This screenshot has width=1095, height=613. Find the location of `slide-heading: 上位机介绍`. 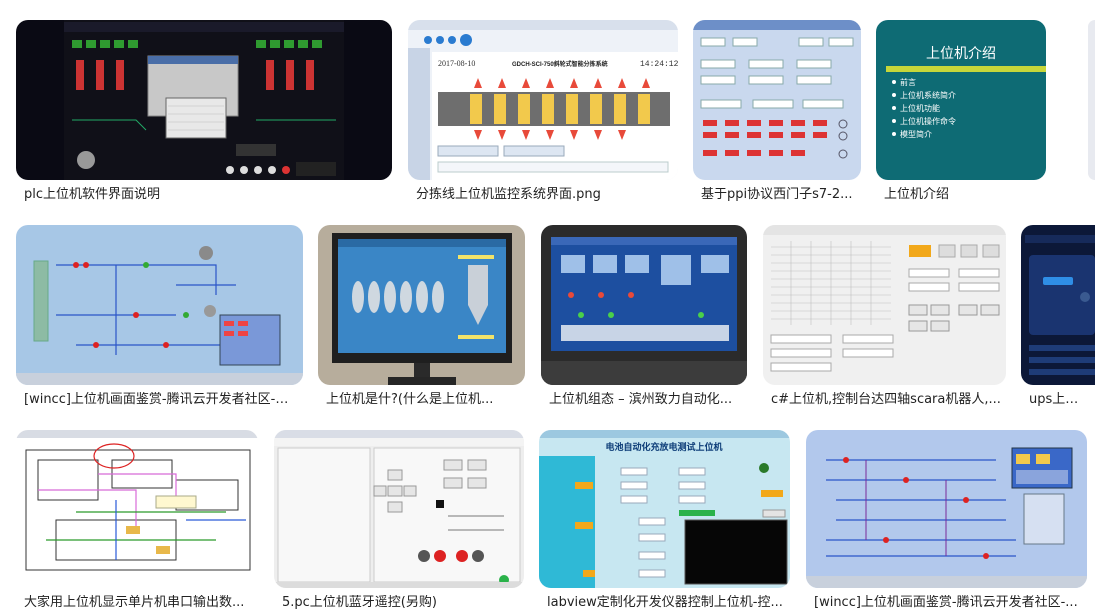

slide-heading: 上位机介绍 is located at coordinates (961, 54).